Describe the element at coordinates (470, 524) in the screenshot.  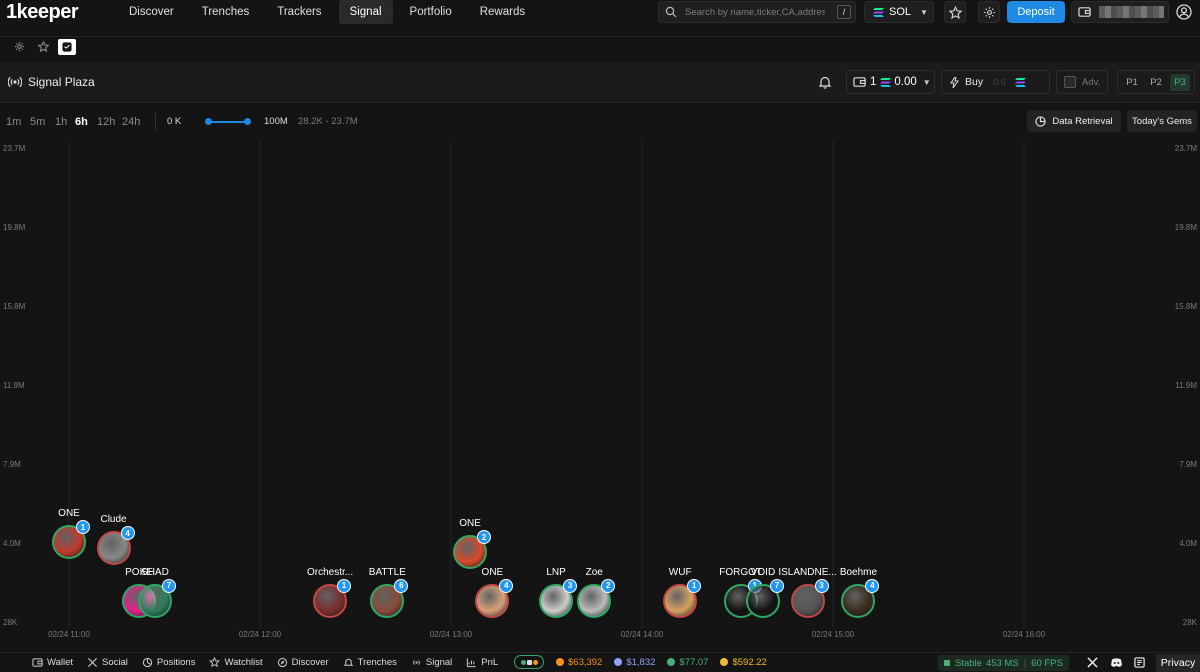
I see `token-label: ONE` at that location.